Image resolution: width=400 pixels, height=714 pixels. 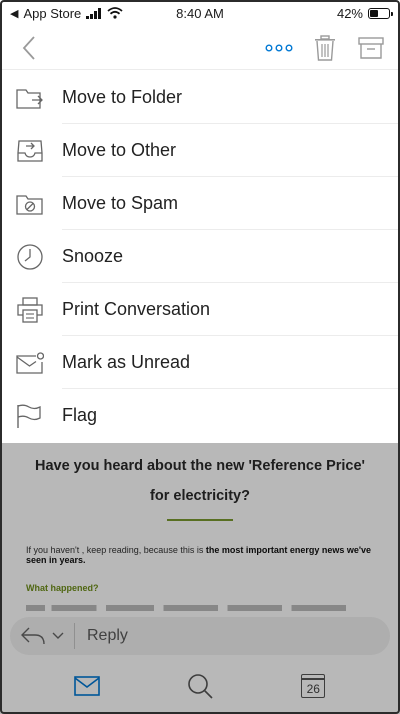 I want to click on archive-icon, so click(x=371, y=47).